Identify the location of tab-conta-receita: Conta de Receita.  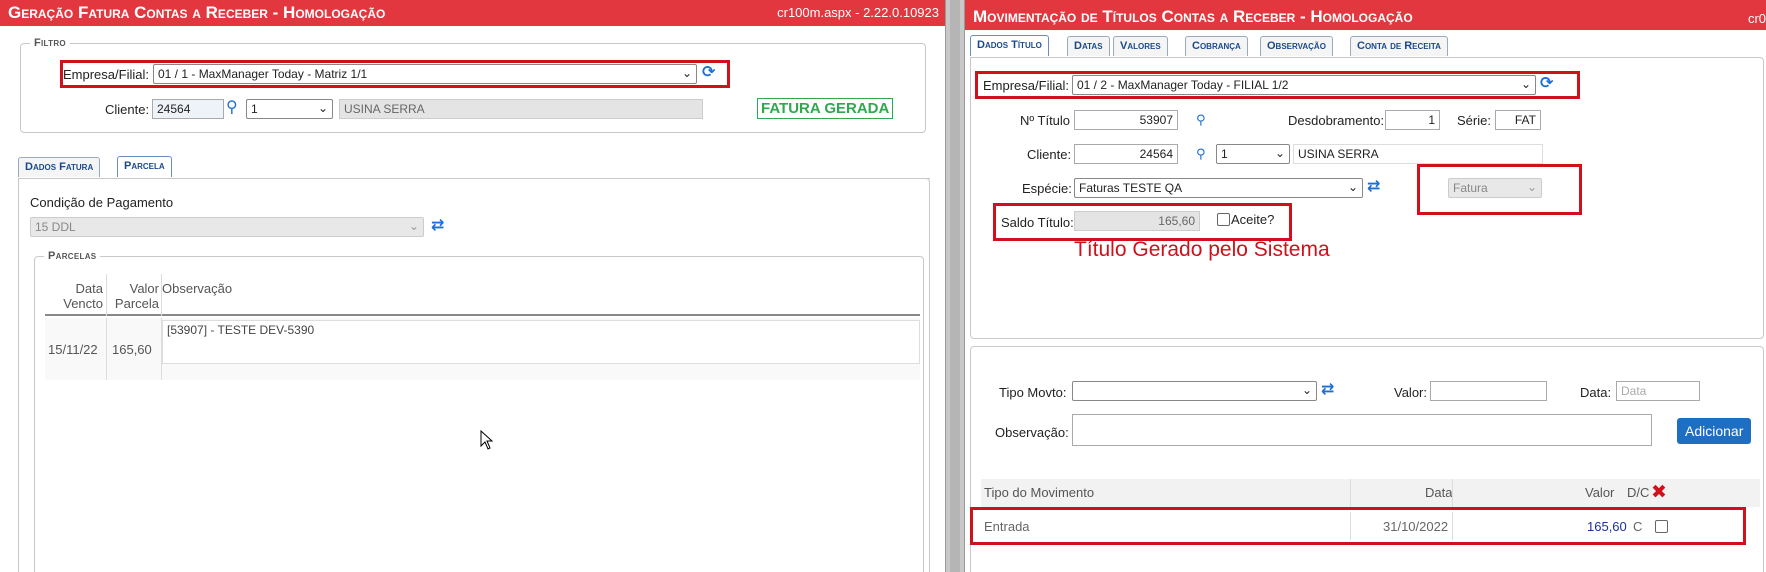
(1399, 46).